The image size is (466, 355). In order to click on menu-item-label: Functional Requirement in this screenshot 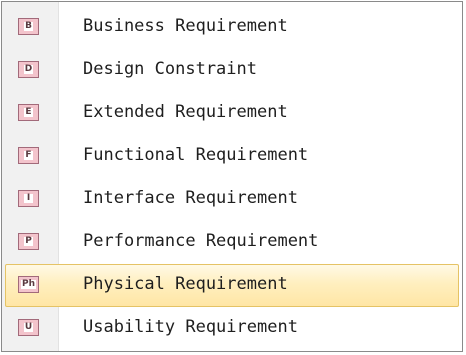, I will do `click(196, 155)`.